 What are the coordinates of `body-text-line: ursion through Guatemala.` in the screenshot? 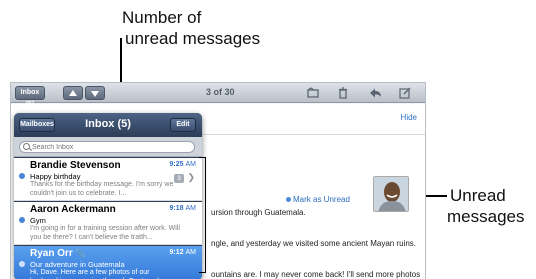 It's located at (258, 212).